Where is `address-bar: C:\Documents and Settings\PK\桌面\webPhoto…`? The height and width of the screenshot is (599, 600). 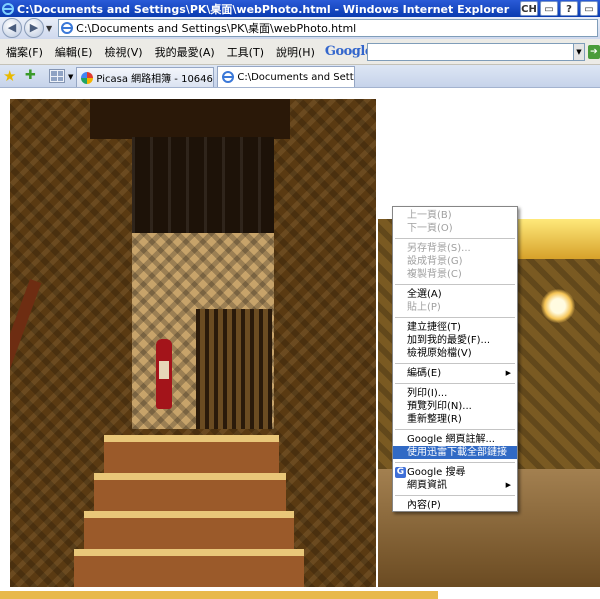 address-bar: C:\Documents and Settings\PK\桌面\webPhoto… is located at coordinates (328, 28).